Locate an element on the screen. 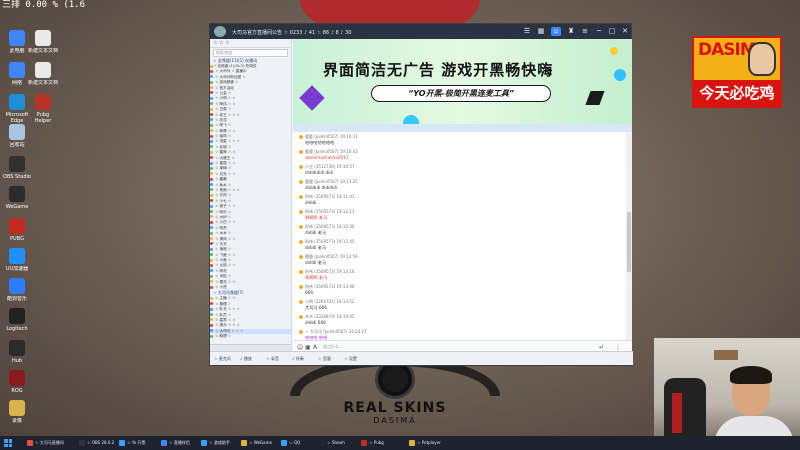 This screenshot has height=450, width=800. fps-overlay: 三排 0.00 % (1.6 is located at coordinates (44, 5).